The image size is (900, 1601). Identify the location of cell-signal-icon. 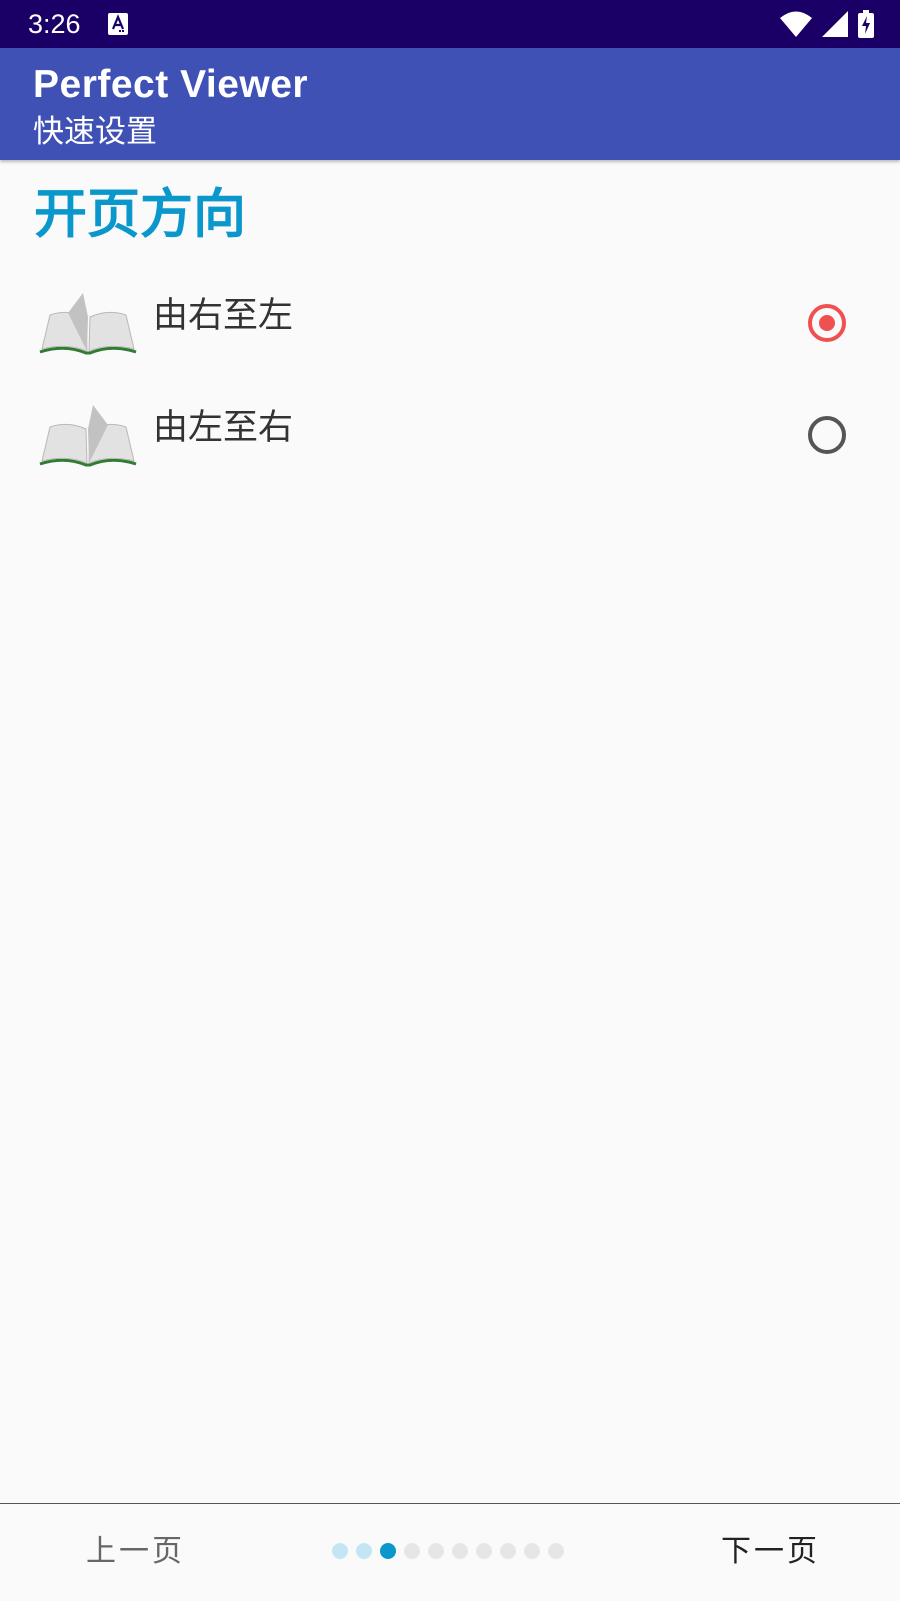
(835, 24).